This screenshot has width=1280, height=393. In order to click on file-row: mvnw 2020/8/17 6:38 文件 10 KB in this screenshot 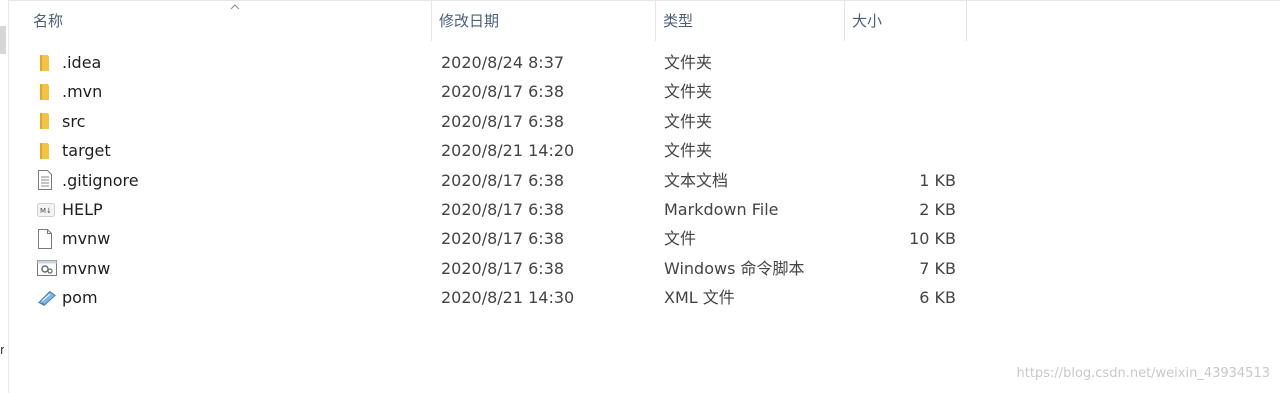, I will do `click(509, 238)`.